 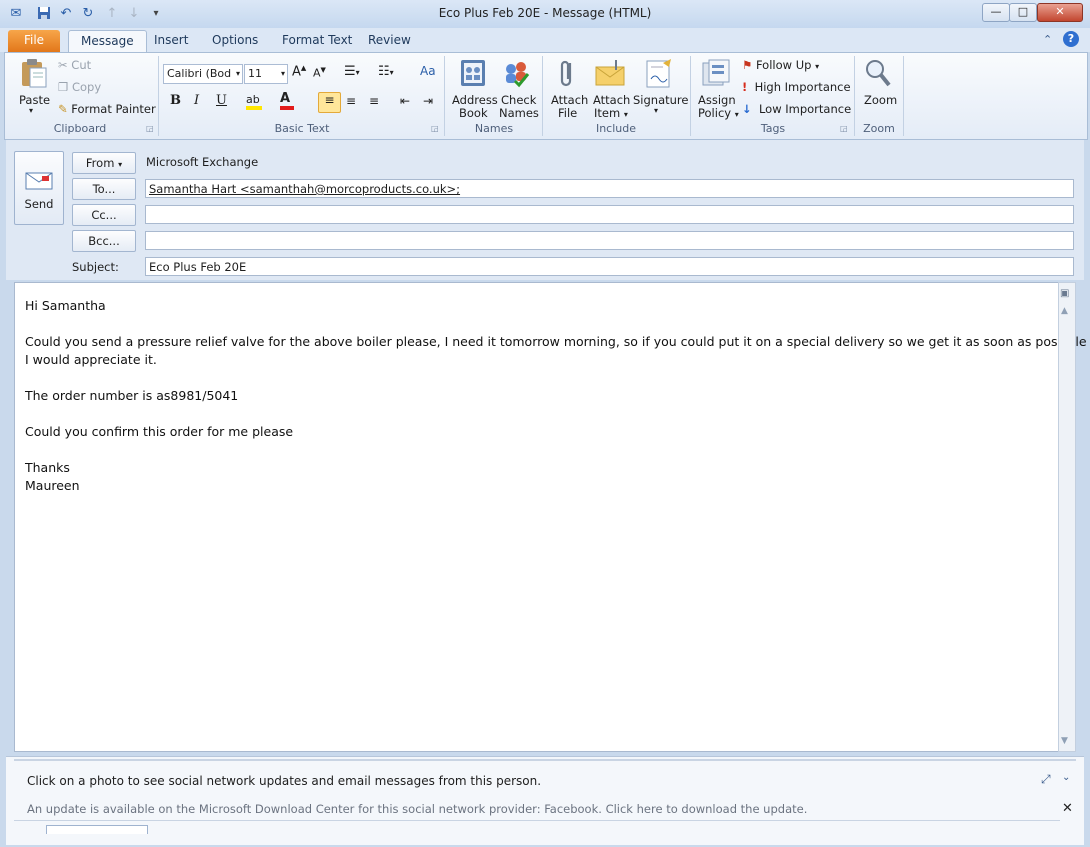 I want to click on basic-text-group-label: Basic Text, so click(x=302, y=128).